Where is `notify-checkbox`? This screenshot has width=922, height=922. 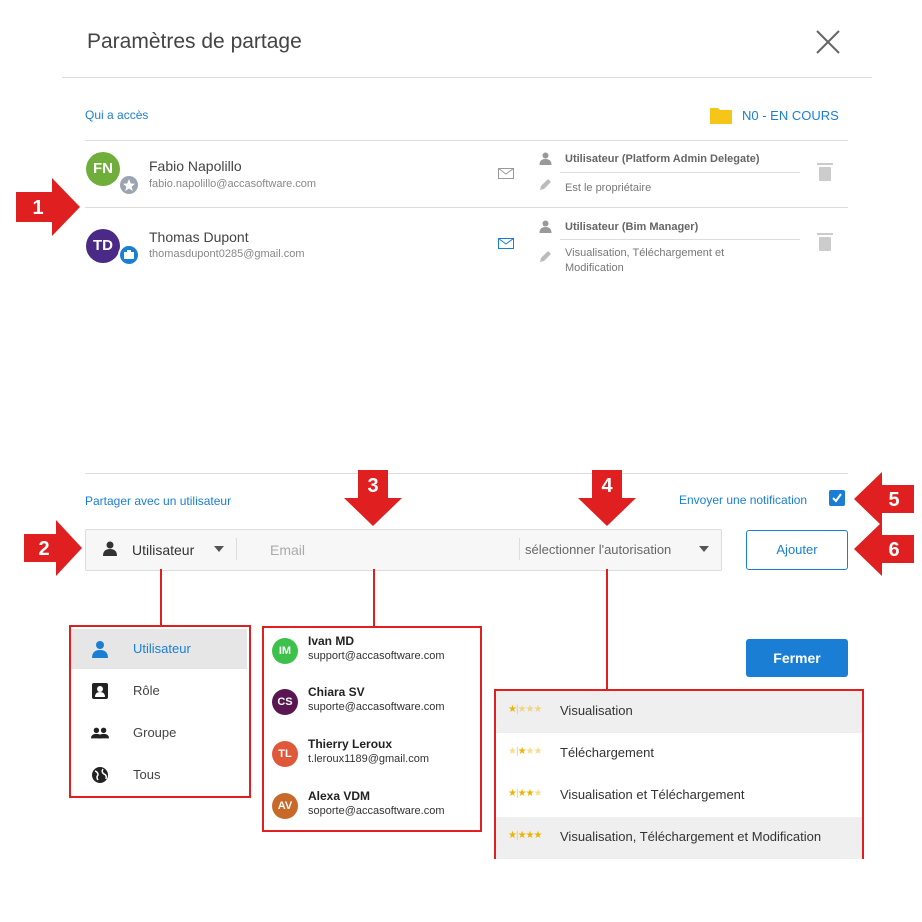
notify-checkbox is located at coordinates (837, 498).